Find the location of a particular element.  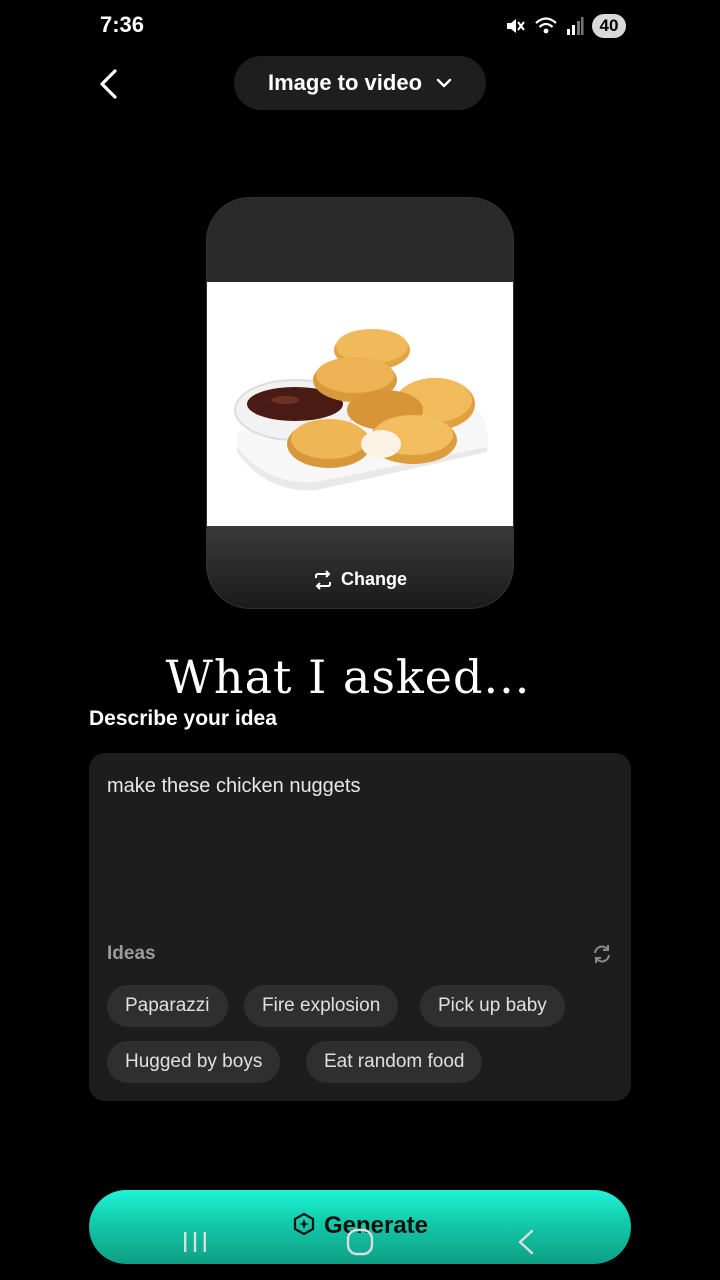

idea-chip-paparazzi: Paparazzi is located at coordinates (167, 1006).